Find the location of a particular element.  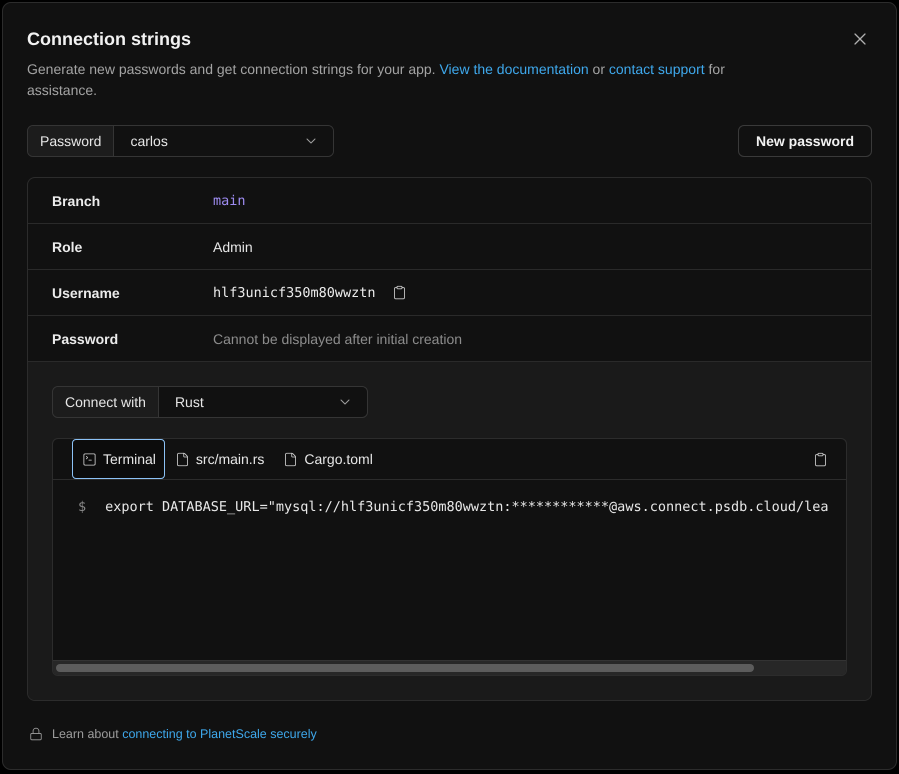

select-label: Connect with is located at coordinates (106, 402).